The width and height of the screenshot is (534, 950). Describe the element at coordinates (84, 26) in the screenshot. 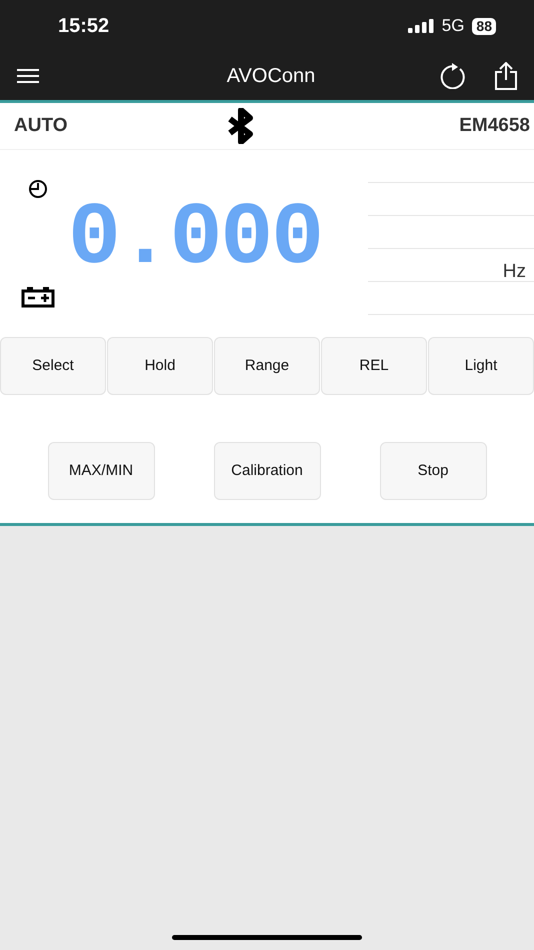

I see `status-time: 15:52` at that location.